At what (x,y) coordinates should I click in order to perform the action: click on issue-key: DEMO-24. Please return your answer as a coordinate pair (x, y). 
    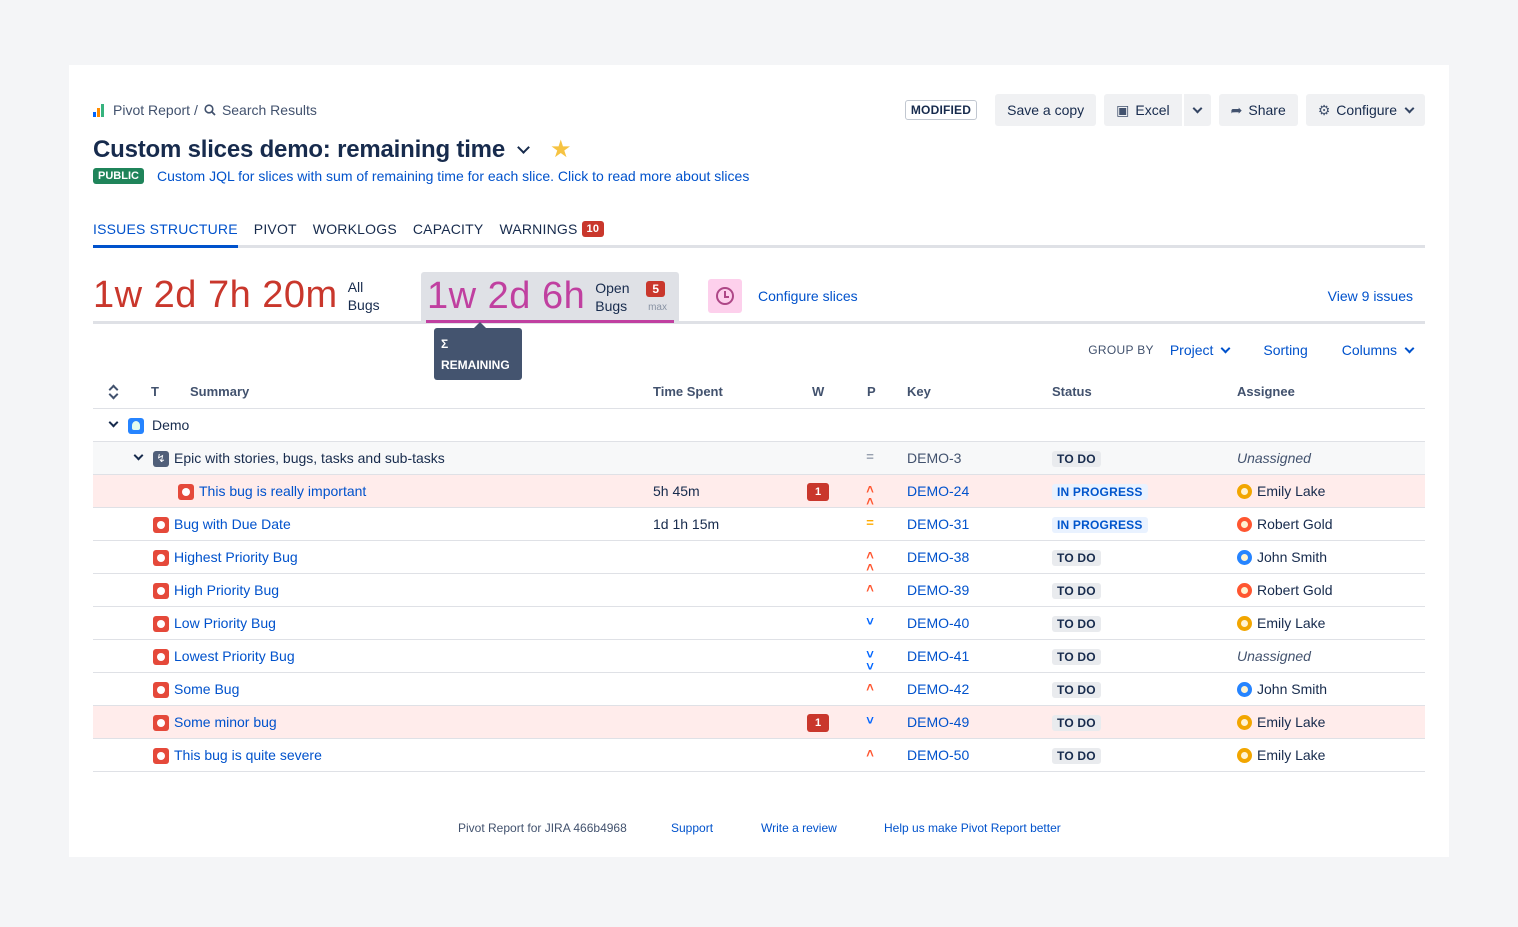
    Looking at the image, I should click on (938, 491).